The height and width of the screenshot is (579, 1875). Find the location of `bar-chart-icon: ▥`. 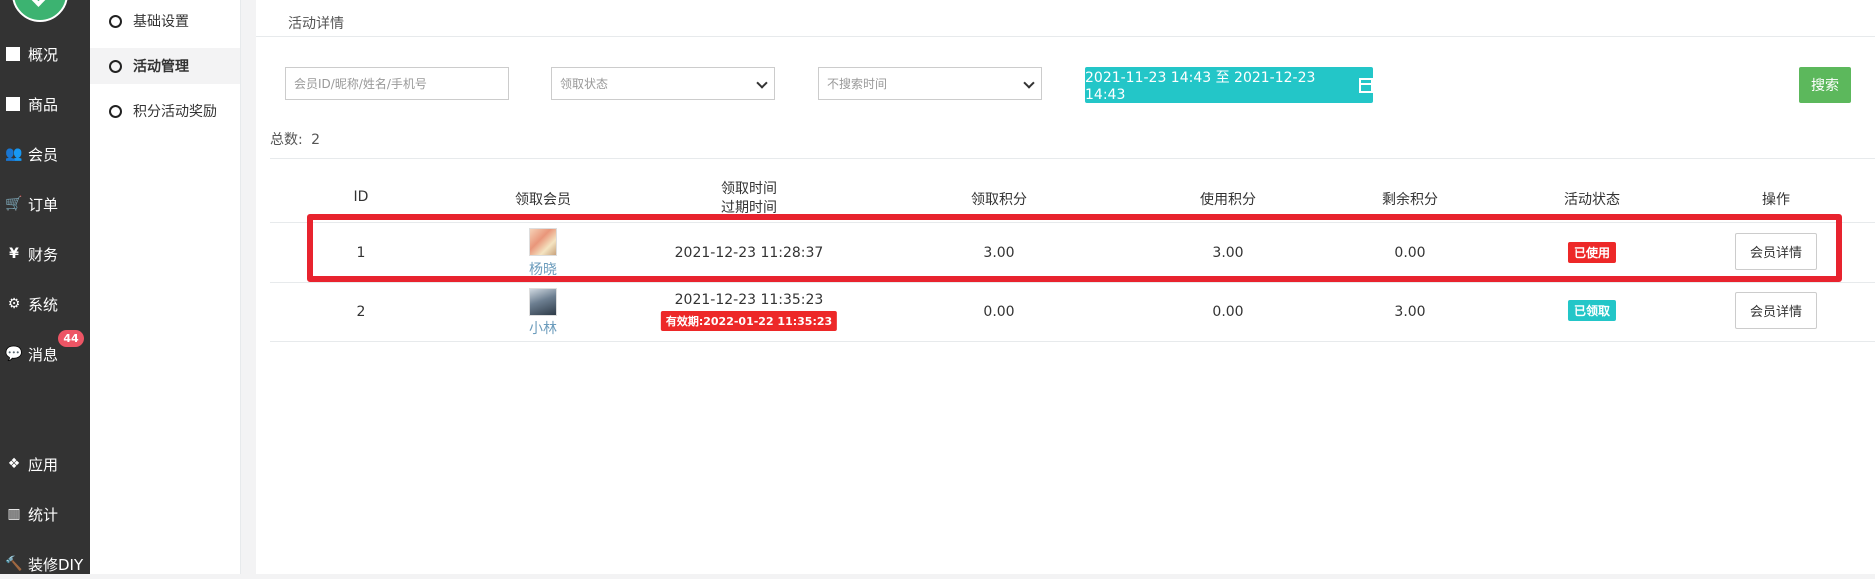

bar-chart-icon: ▥ is located at coordinates (14, 514).